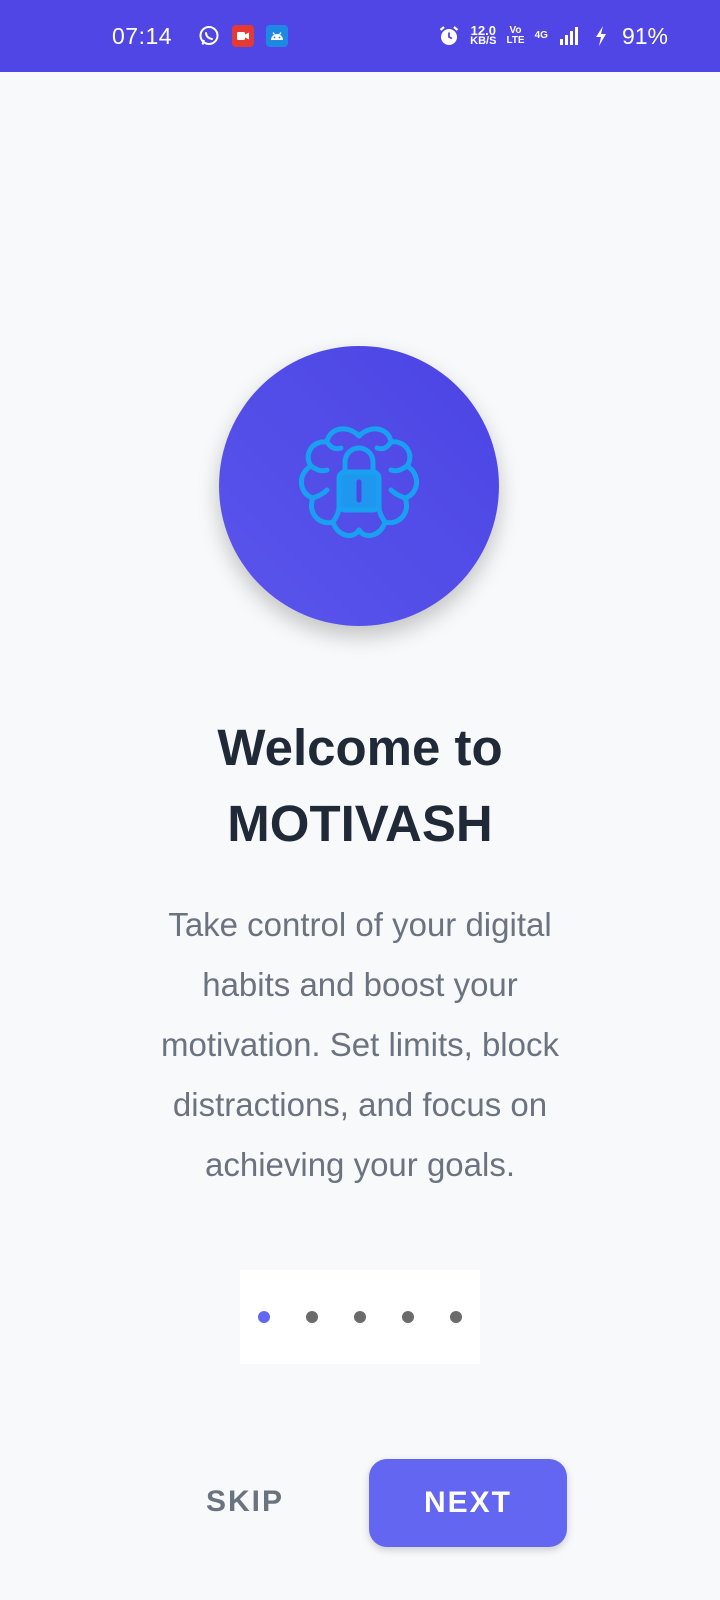 The height and width of the screenshot is (1600, 720). I want to click on next-button: NEXT, so click(468, 1503).